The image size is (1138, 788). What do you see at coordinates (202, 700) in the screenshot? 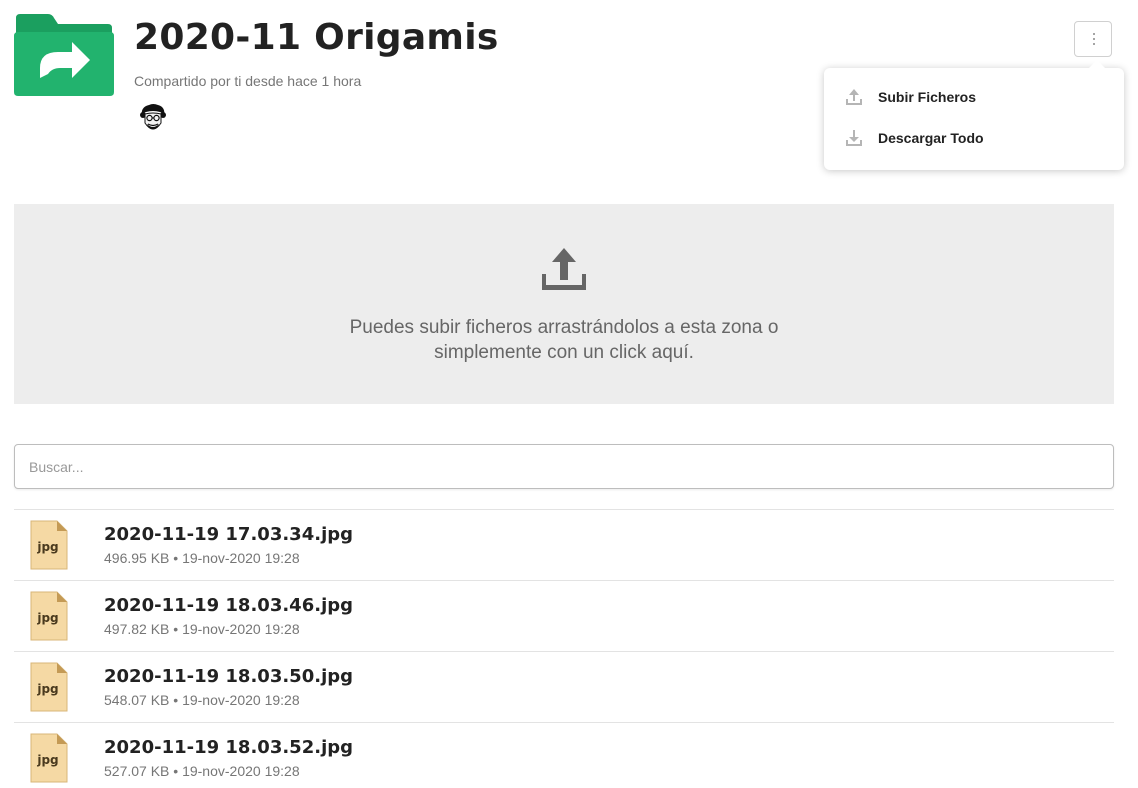
I see `file-meta: 548.07 KB • 19-nov-2020 19:28` at bounding box center [202, 700].